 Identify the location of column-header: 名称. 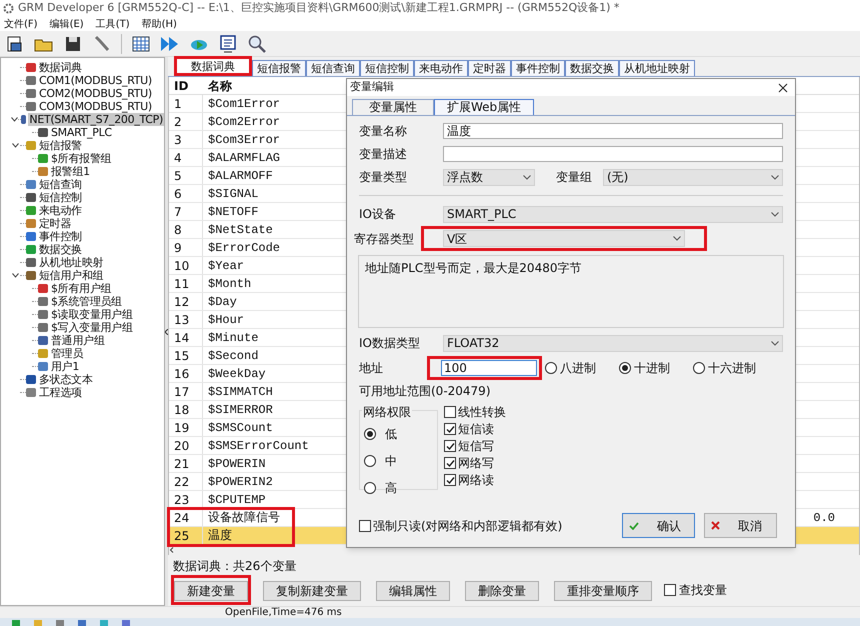
(217, 85).